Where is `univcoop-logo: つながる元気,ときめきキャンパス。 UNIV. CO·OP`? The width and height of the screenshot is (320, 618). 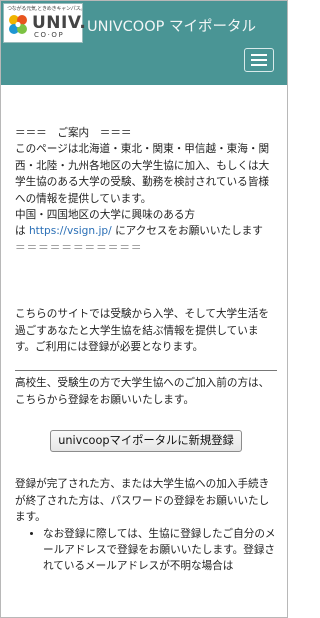
univcoop-logo: つながる元気,ときめきキャンパス。 UNIV. CO·OP is located at coordinates (45, 23).